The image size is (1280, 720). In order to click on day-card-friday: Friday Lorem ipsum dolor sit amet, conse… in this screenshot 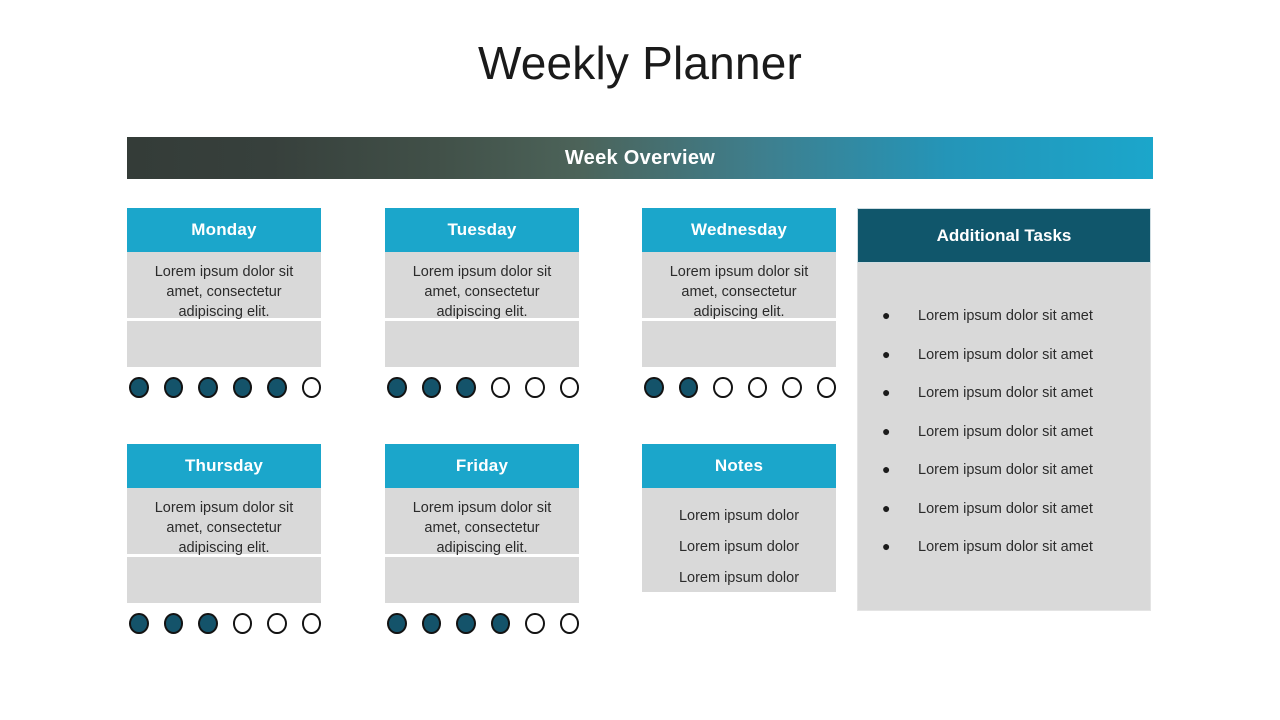, I will do `click(482, 539)`.